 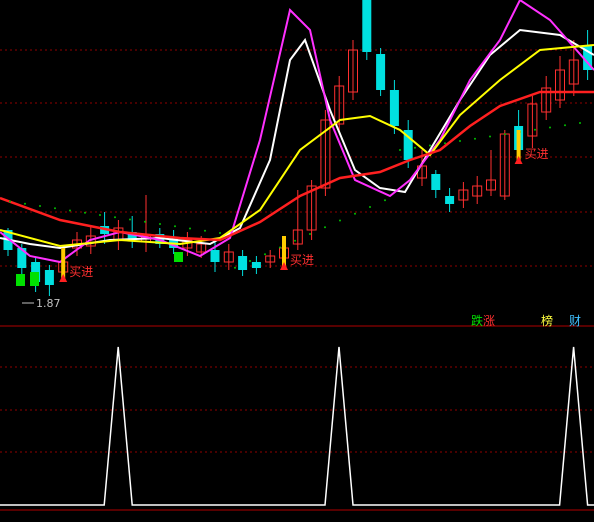 I want to click on tab-finance: 财, so click(x=575, y=320).